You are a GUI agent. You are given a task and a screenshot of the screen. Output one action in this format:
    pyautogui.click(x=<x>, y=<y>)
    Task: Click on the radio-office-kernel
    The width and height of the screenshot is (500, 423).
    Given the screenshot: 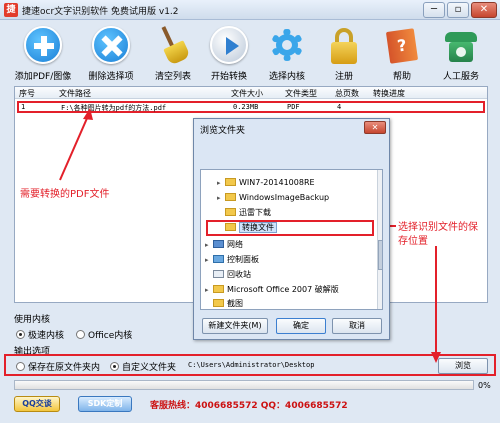 What is the action you would take?
    pyautogui.click(x=80, y=334)
    